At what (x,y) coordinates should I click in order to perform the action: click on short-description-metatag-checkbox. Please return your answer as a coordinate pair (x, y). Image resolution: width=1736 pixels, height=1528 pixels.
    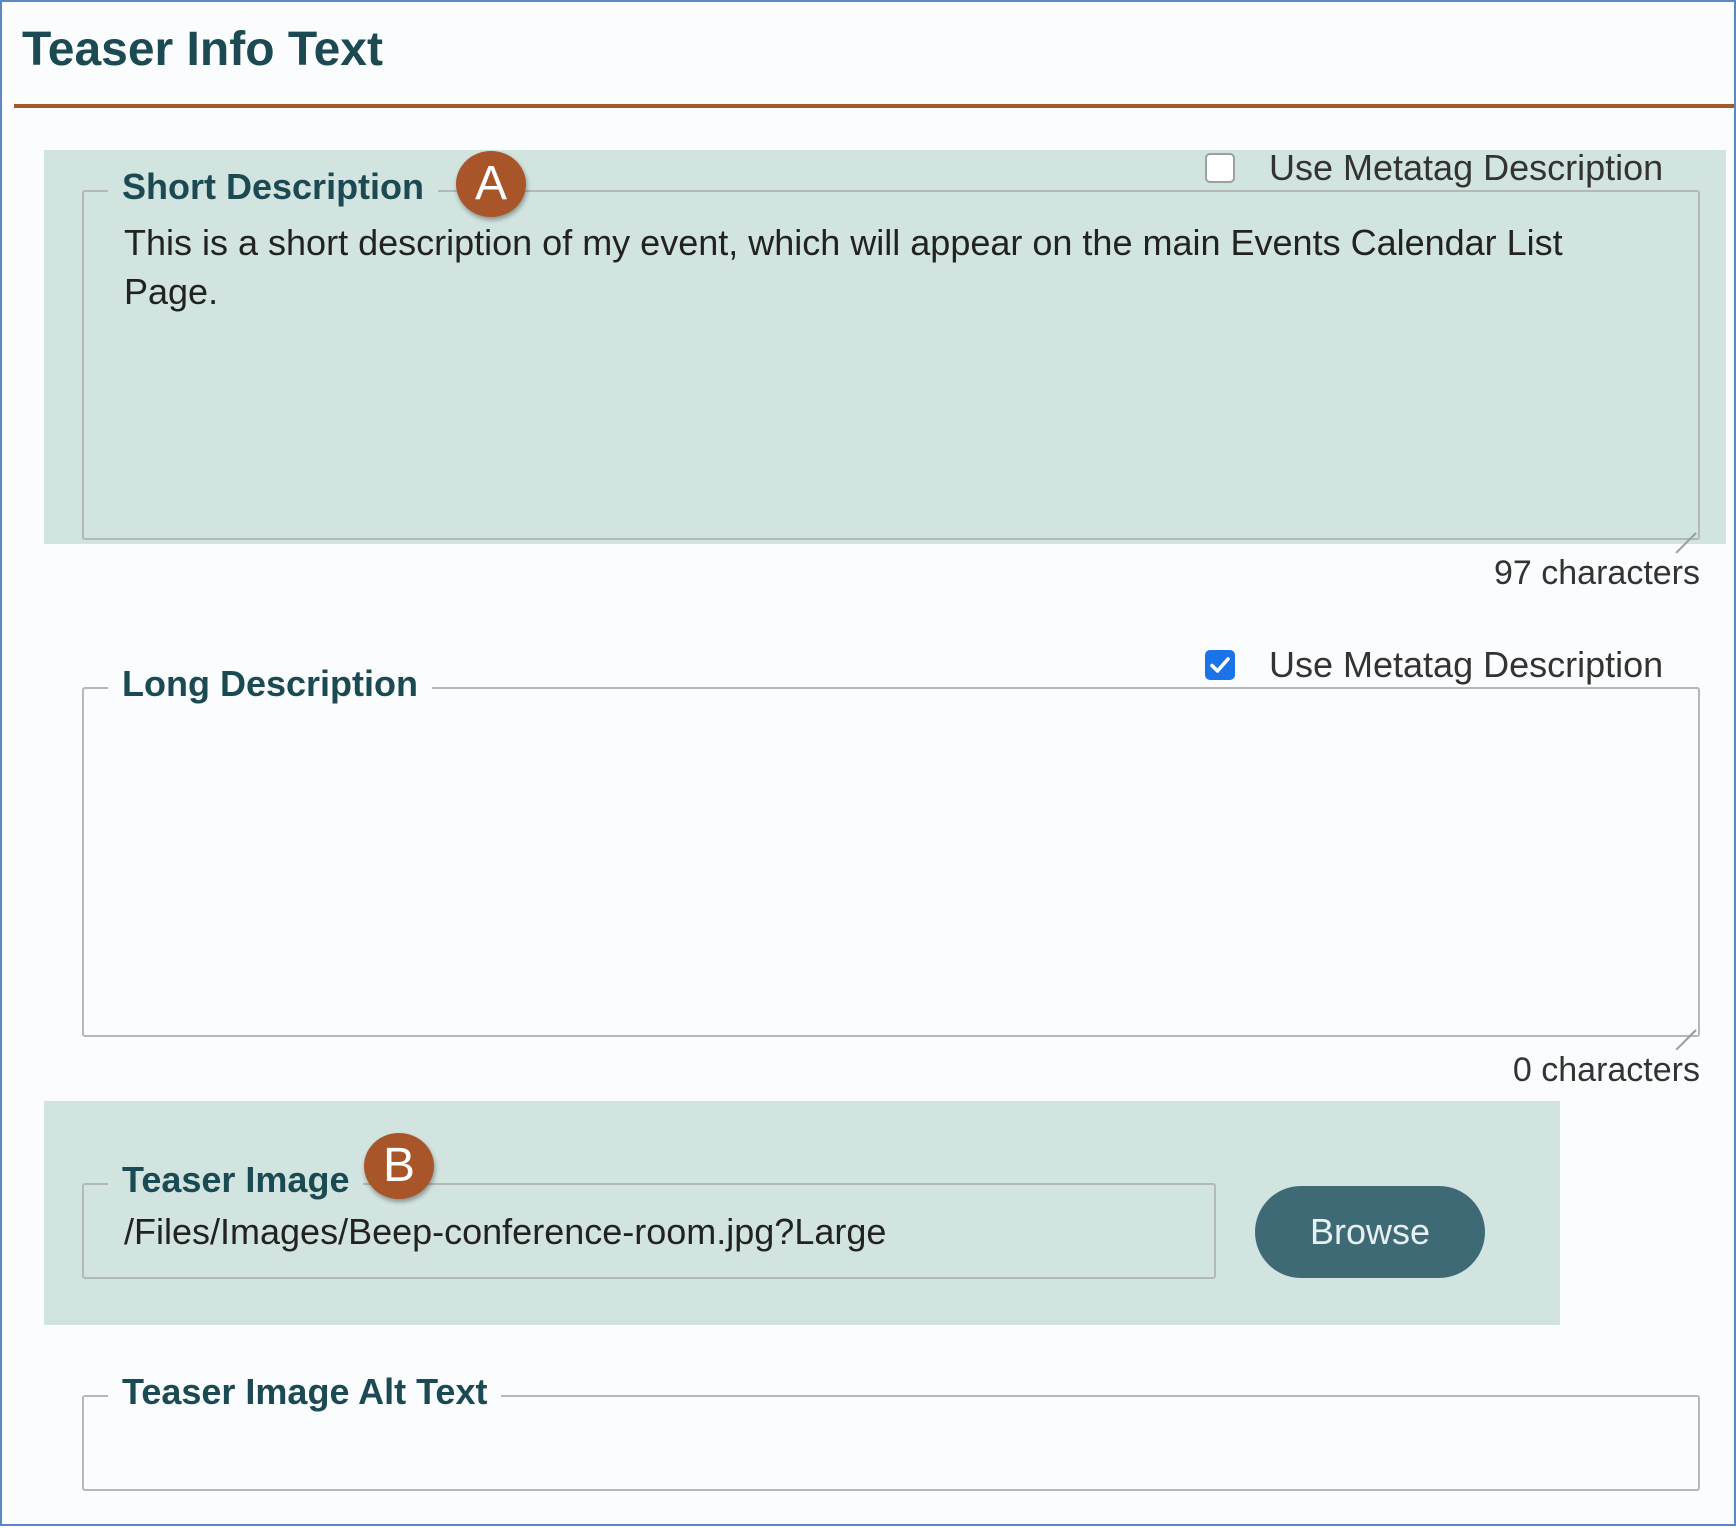
    Looking at the image, I should click on (1220, 168).